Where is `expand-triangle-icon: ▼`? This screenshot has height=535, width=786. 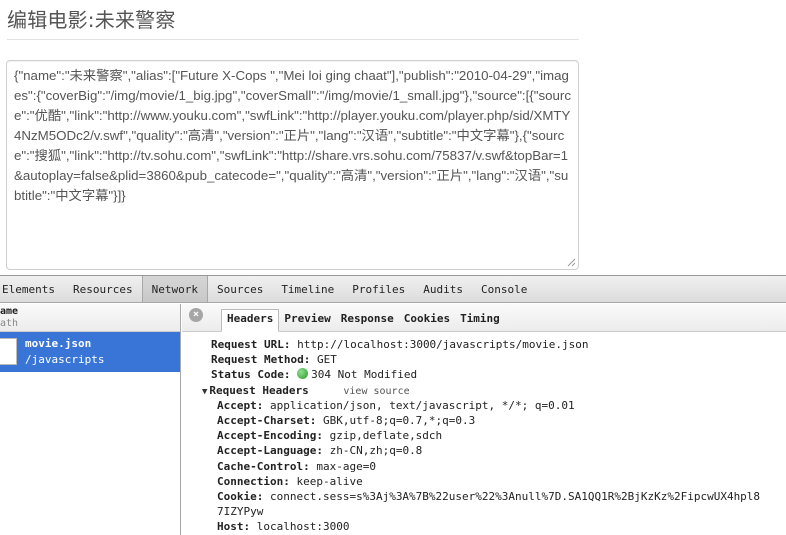 expand-triangle-icon: ▼ is located at coordinates (204, 391).